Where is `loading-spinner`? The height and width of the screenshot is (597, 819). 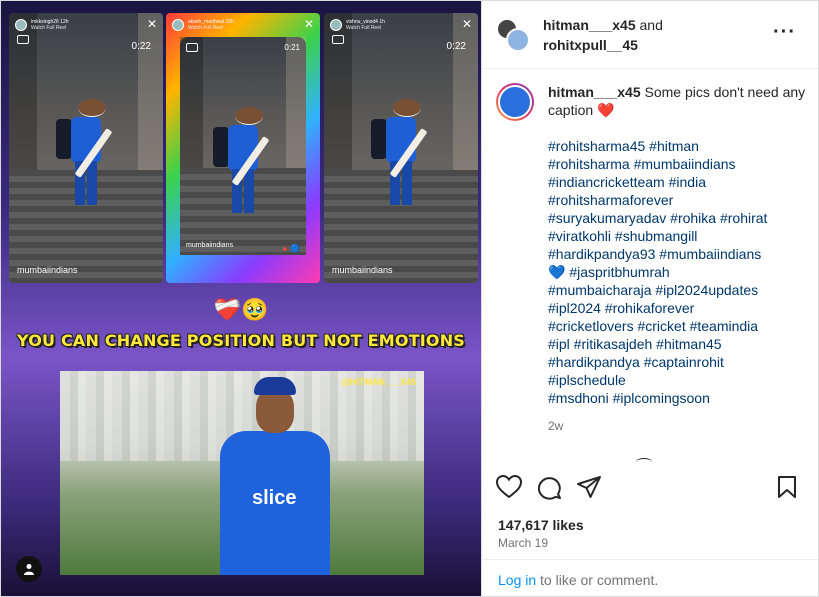 loading-spinner is located at coordinates (644, 462).